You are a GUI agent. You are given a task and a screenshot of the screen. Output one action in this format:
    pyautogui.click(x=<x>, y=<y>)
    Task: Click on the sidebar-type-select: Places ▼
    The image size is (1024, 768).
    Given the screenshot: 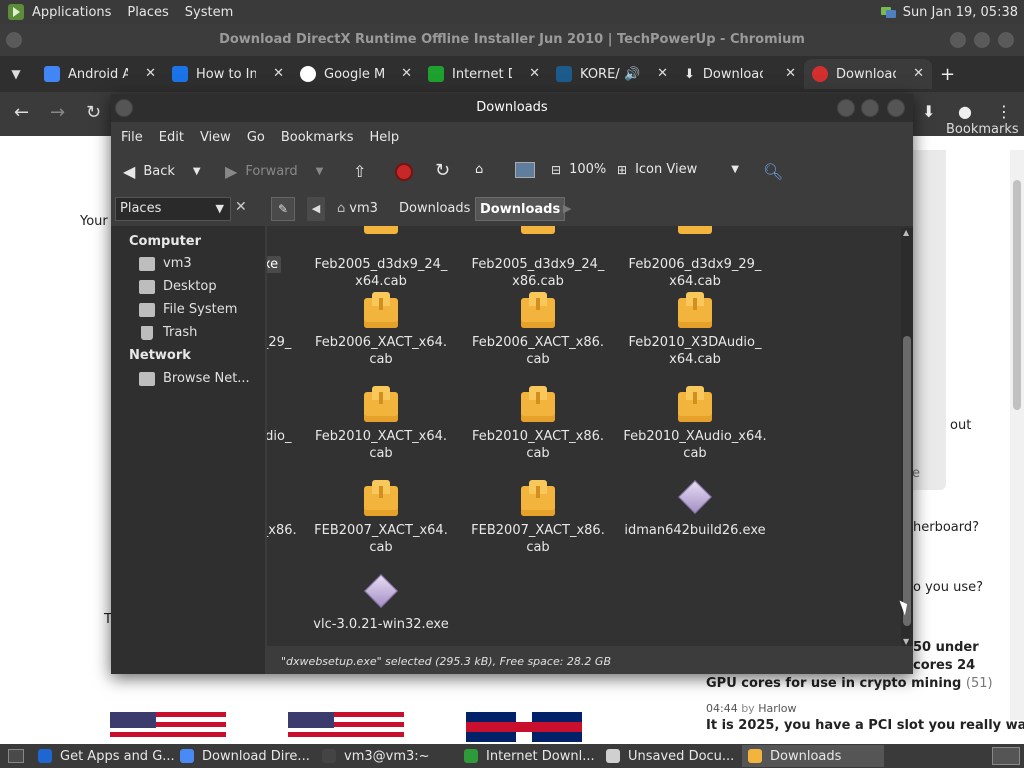 What is the action you would take?
    pyautogui.click(x=173, y=209)
    